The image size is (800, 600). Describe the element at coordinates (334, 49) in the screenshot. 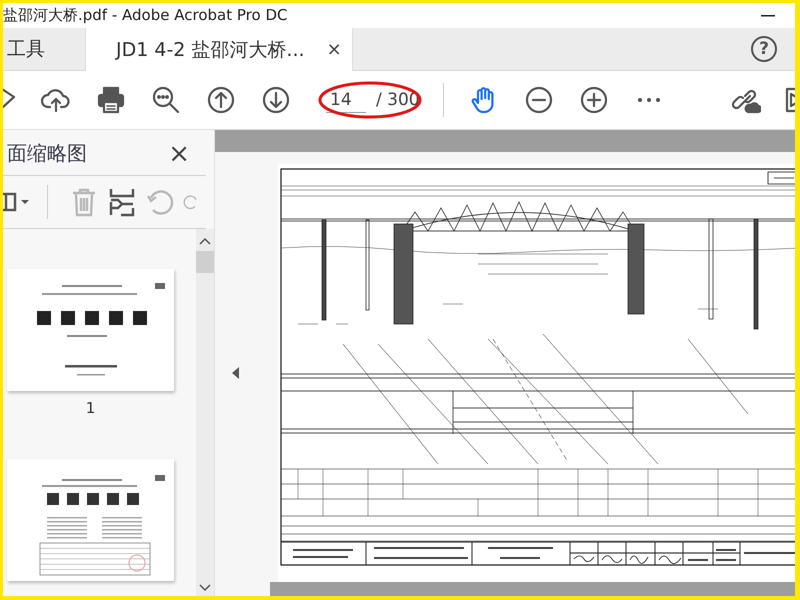

I see `close-tab-button: ×` at that location.